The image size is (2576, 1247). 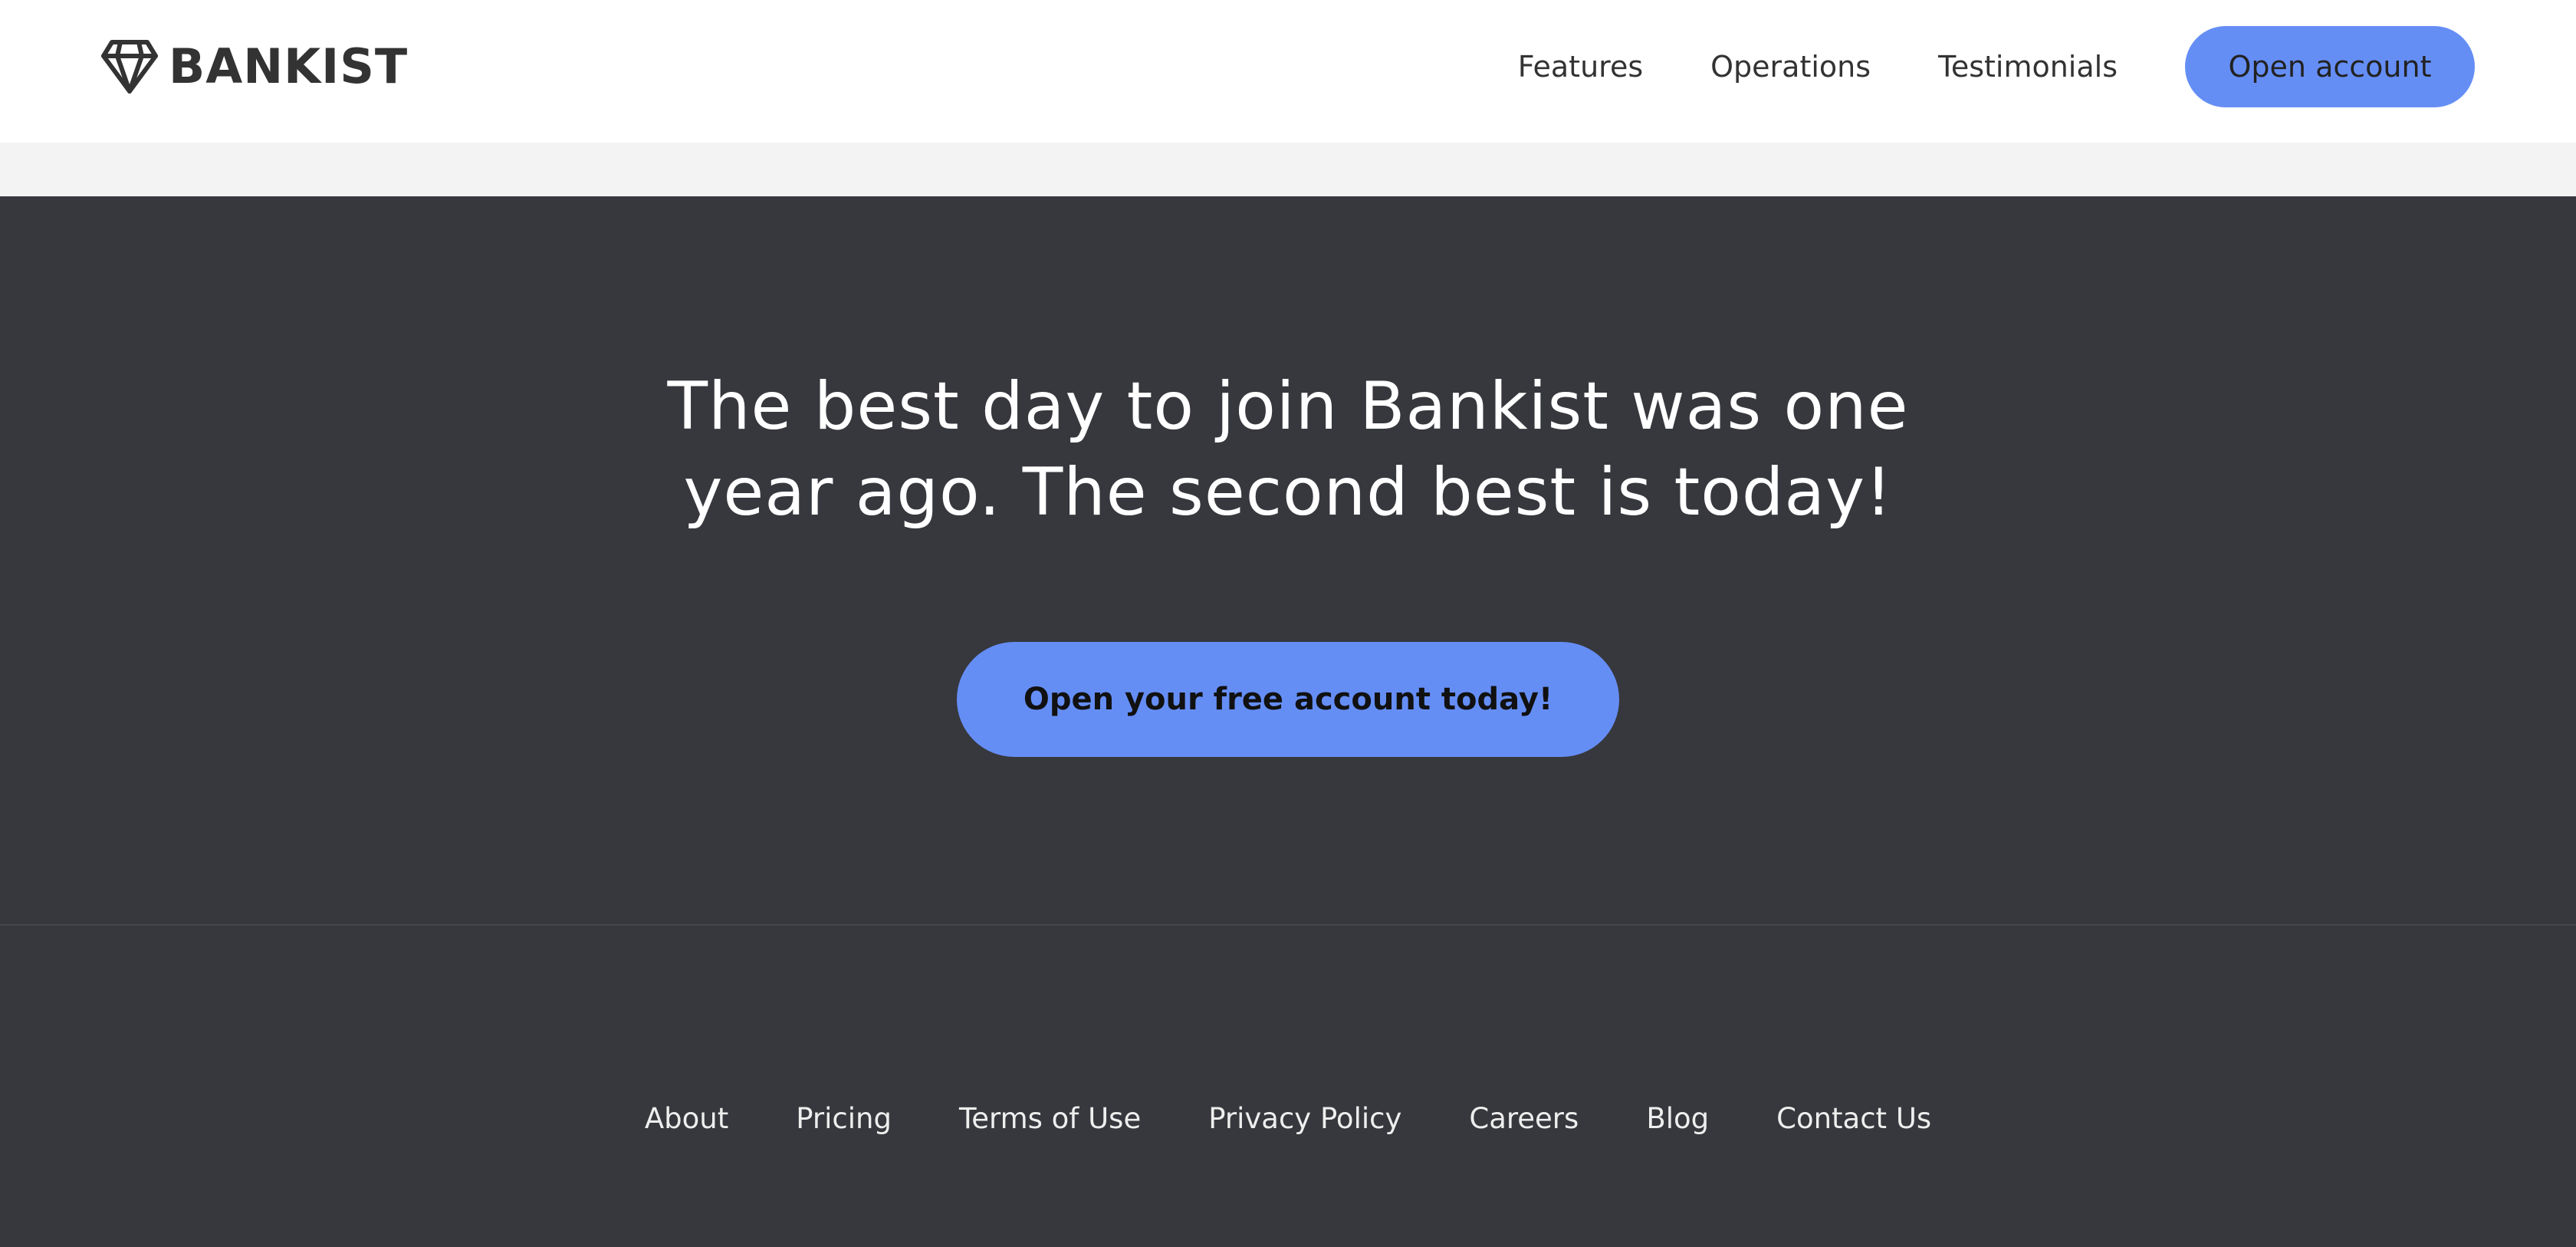 What do you see at coordinates (1288, 170) in the screenshot?
I see `section-divider-strip` at bounding box center [1288, 170].